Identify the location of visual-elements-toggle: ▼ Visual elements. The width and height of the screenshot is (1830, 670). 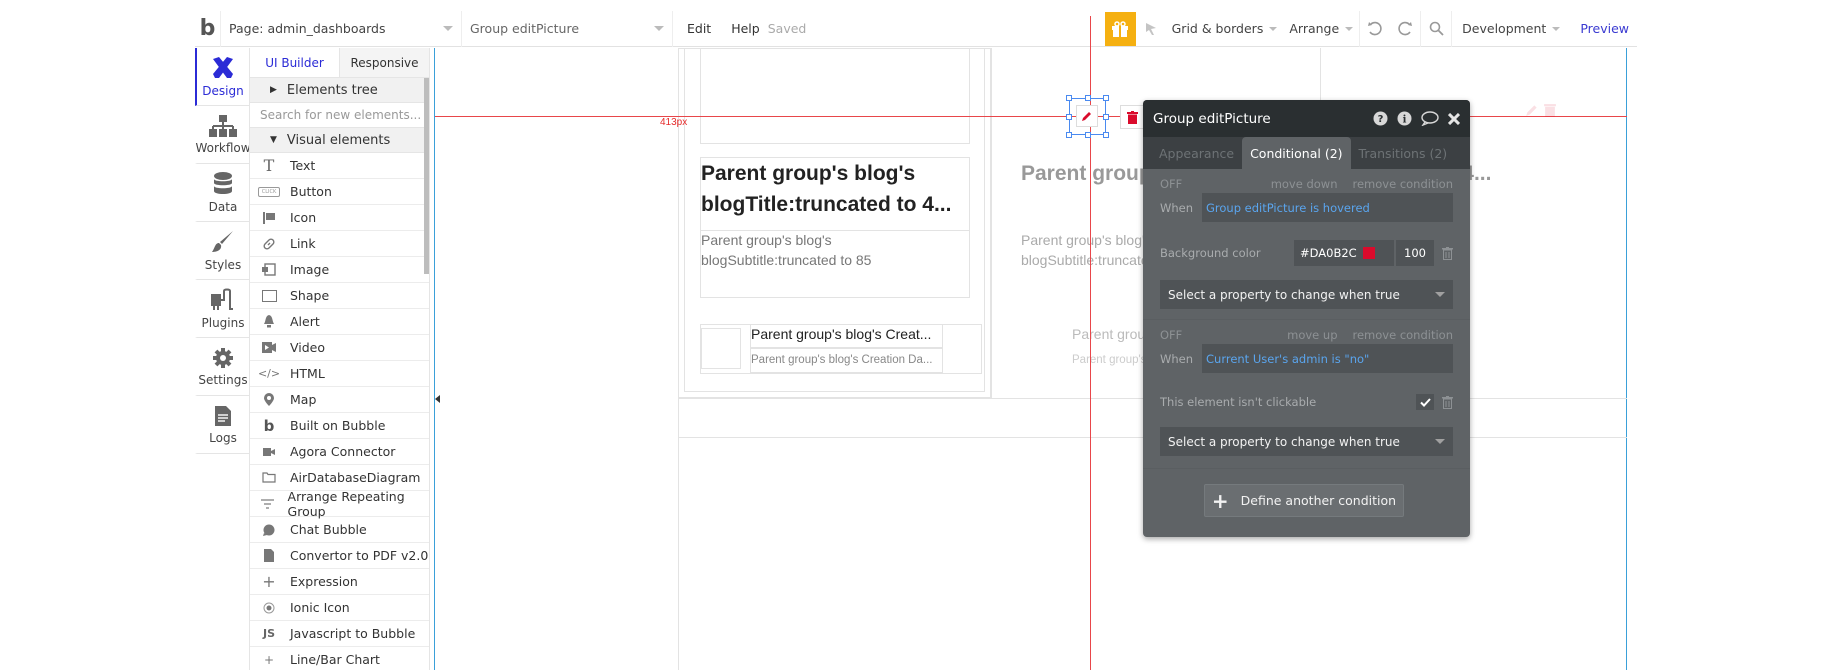
(339, 140).